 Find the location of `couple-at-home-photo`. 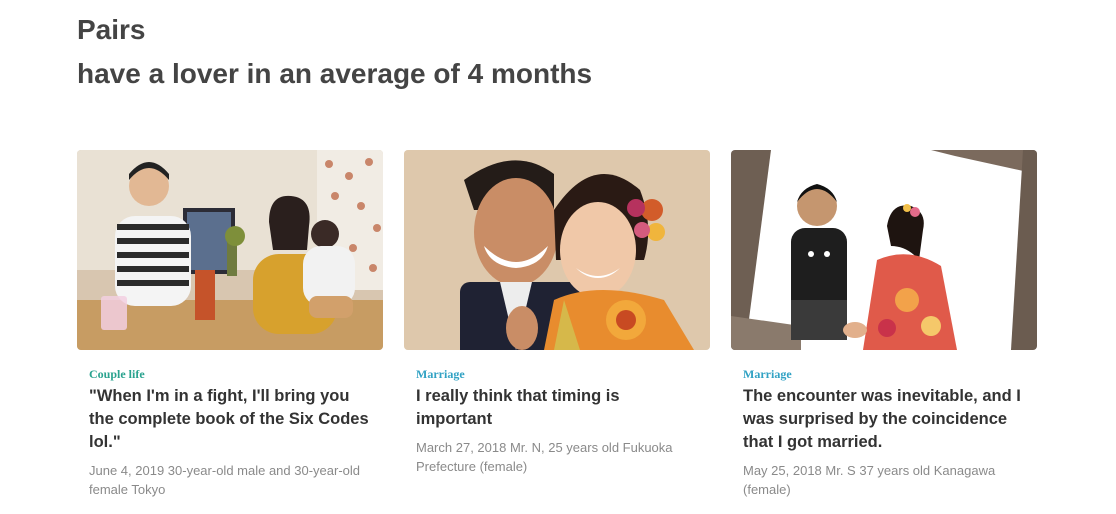

couple-at-home-photo is located at coordinates (230, 250).